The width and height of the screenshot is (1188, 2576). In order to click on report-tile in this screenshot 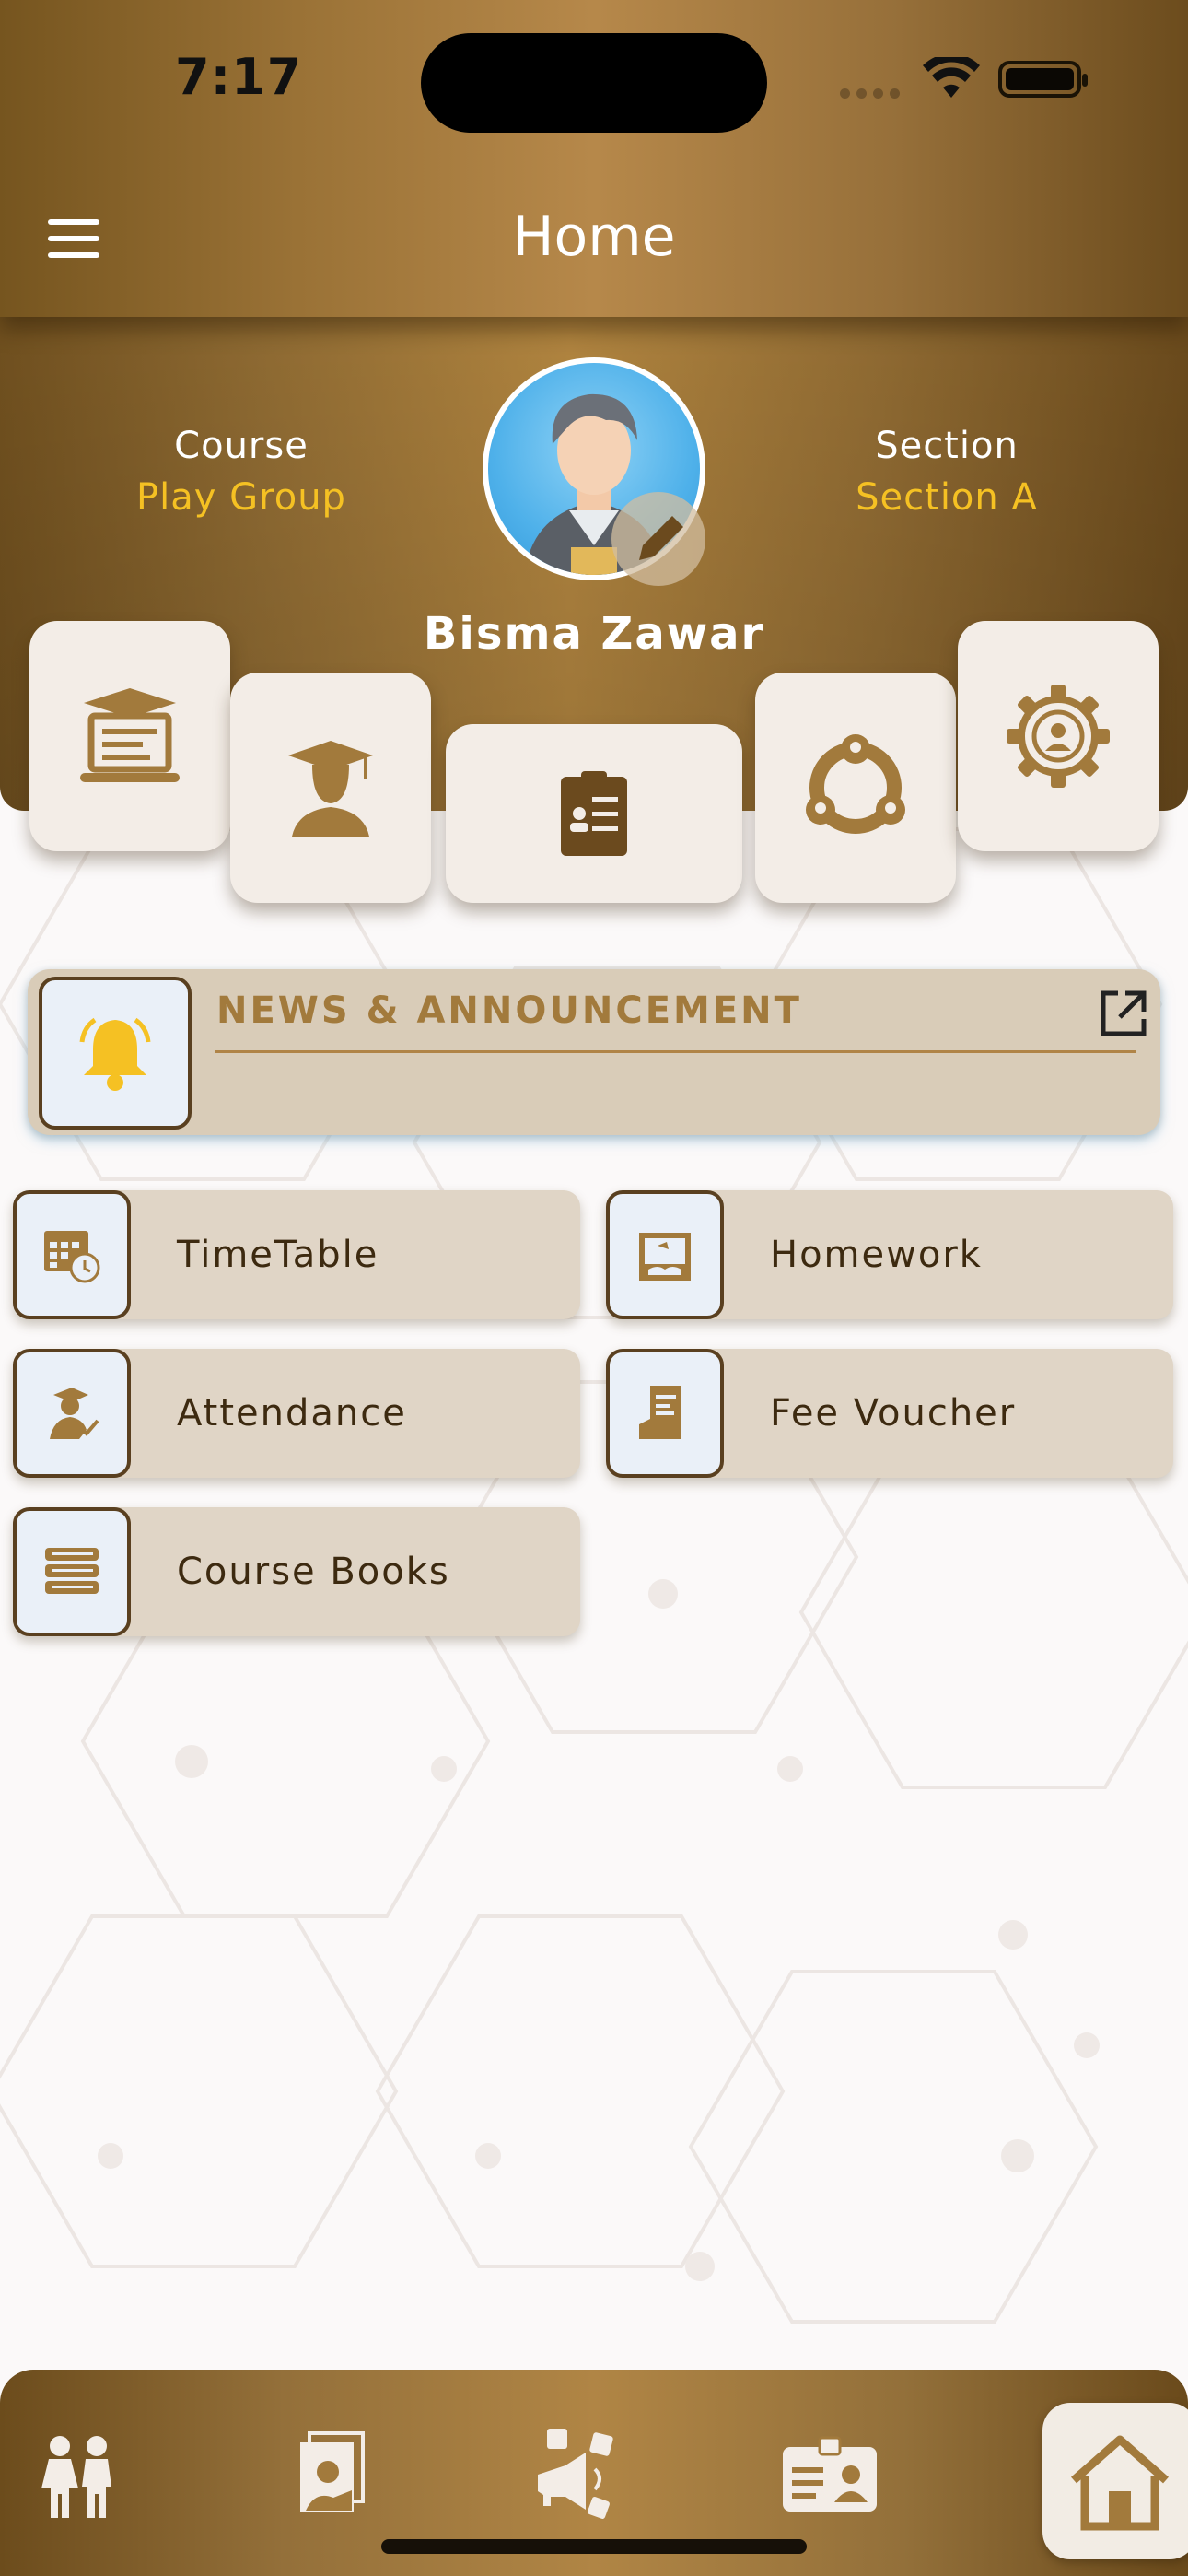, I will do `click(594, 813)`.